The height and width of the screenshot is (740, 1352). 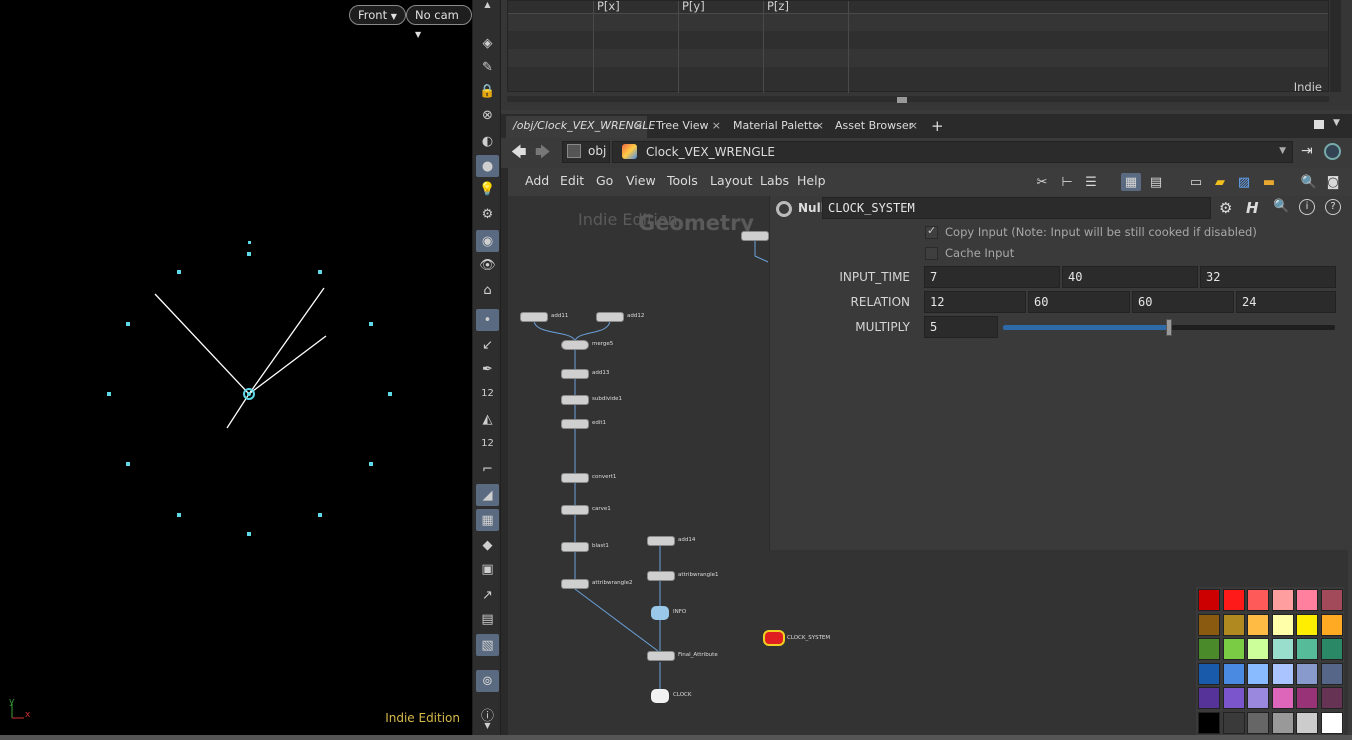 I want to click on node-subdivide1, so click(x=575, y=400).